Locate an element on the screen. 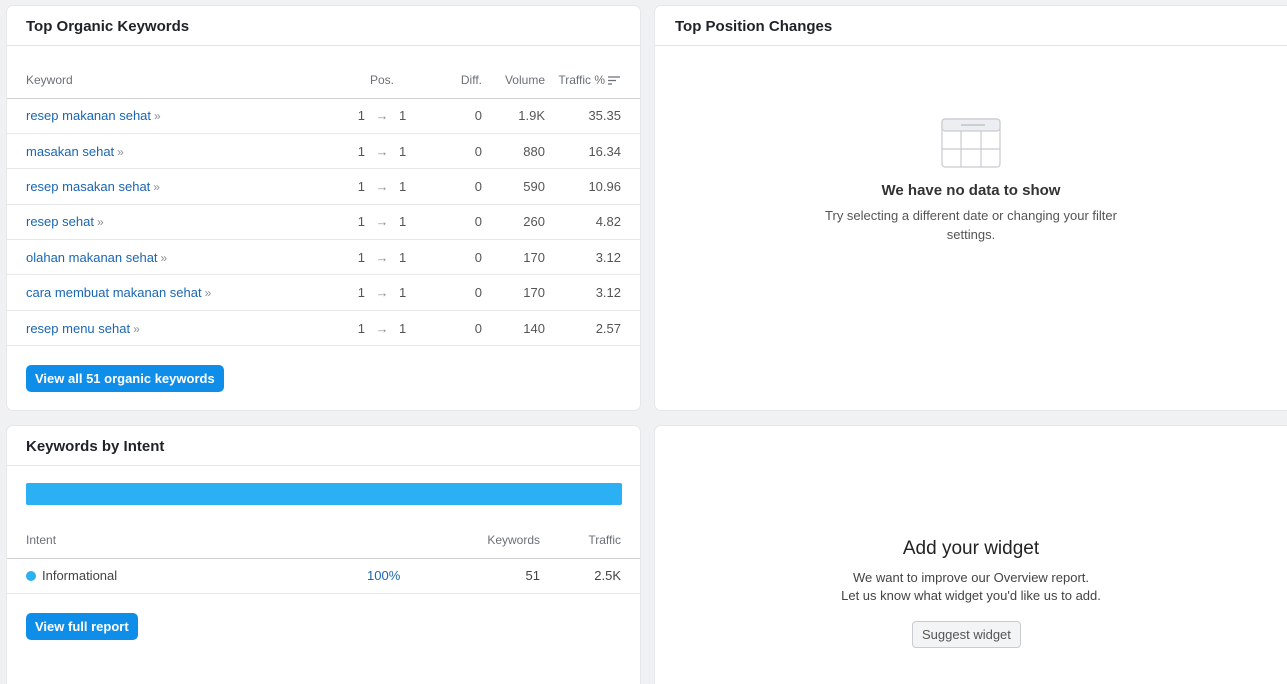 Image resolution: width=1287 pixels, height=684 pixels. table-row: resep masakan sehat» 1 → 1 0 590 10.96 is located at coordinates (323, 186).